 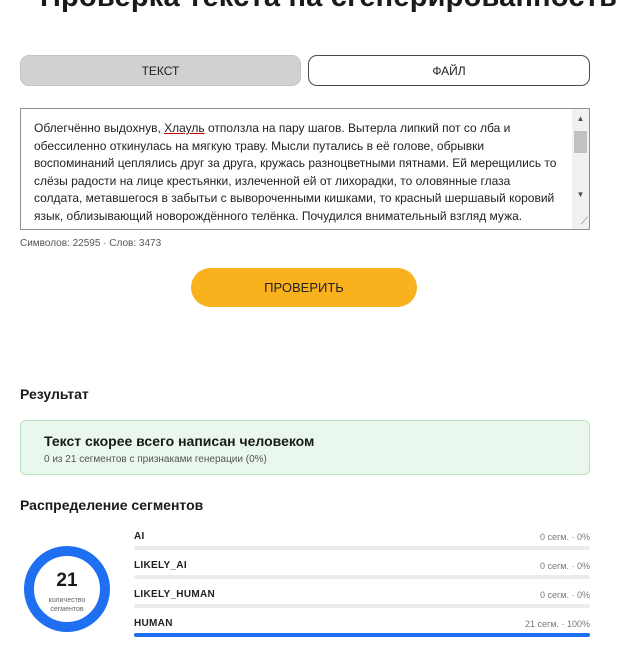 I want to click on vertical-scrollbar: ▲ ▼, so click(x=580, y=169).